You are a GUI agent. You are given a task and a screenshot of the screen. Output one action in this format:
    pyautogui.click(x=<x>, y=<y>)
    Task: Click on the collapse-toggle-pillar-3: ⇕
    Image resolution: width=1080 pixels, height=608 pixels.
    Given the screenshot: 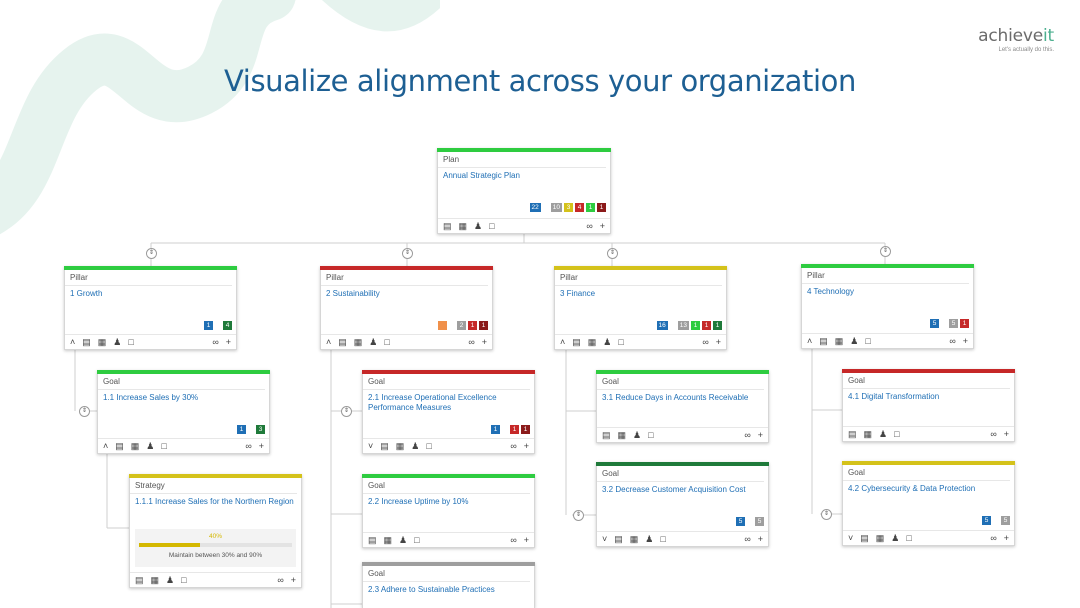 What is the action you would take?
    pyautogui.click(x=612, y=253)
    